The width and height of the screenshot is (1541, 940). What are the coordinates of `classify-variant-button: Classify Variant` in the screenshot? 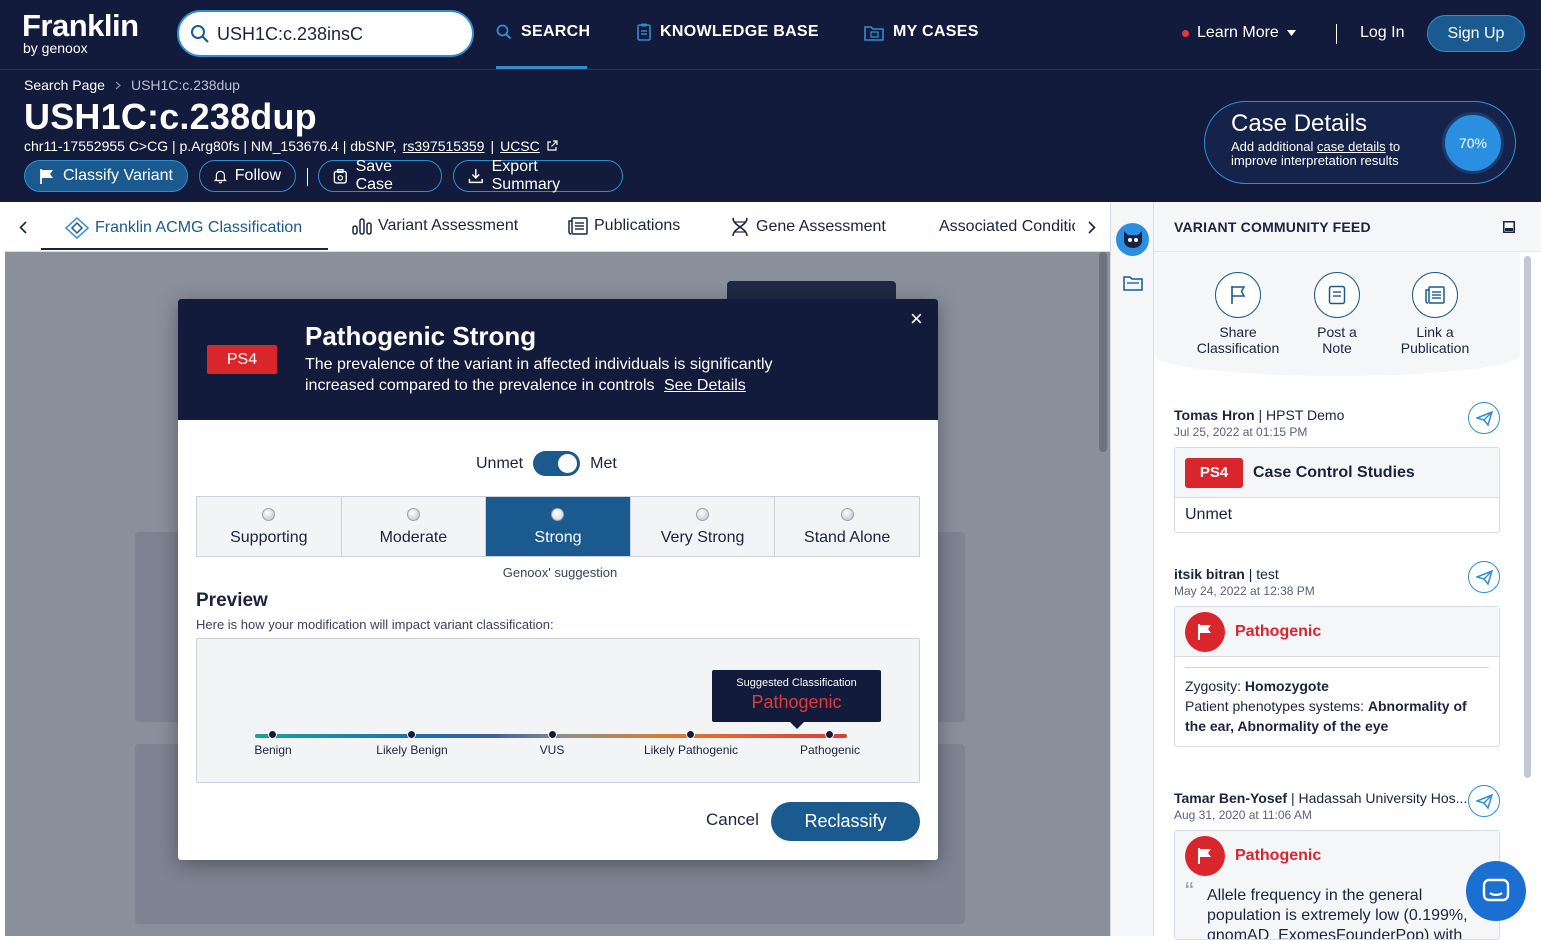 It's located at (106, 176).